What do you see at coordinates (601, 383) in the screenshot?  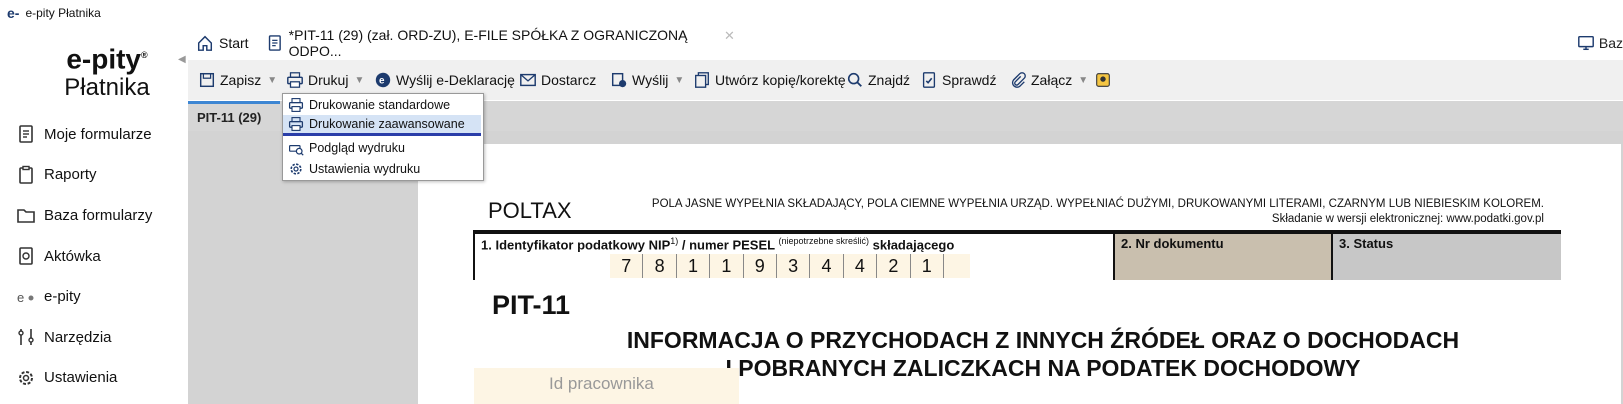 I see `employee-id-placeholder: Id pracownika` at bounding box center [601, 383].